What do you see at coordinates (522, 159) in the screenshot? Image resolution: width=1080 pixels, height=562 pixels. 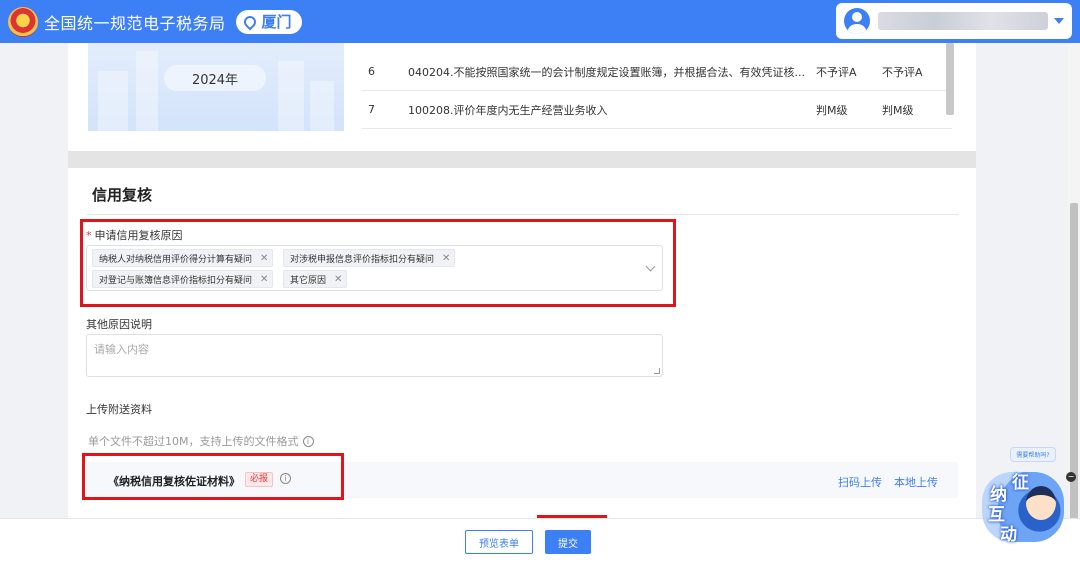 I see `section-separator` at bounding box center [522, 159].